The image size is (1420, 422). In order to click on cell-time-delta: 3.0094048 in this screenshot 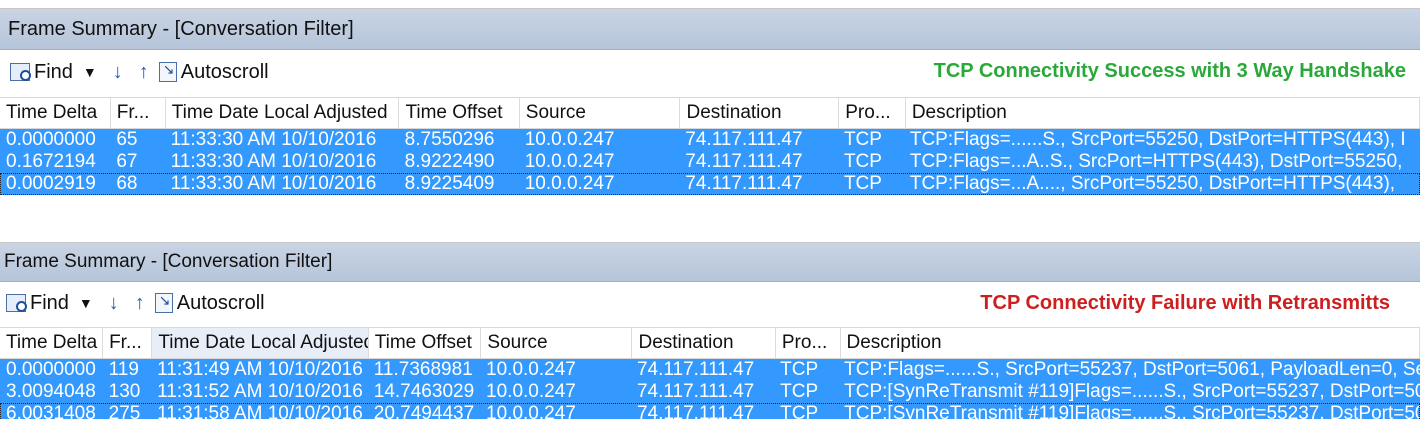, I will do `click(51, 391)`.